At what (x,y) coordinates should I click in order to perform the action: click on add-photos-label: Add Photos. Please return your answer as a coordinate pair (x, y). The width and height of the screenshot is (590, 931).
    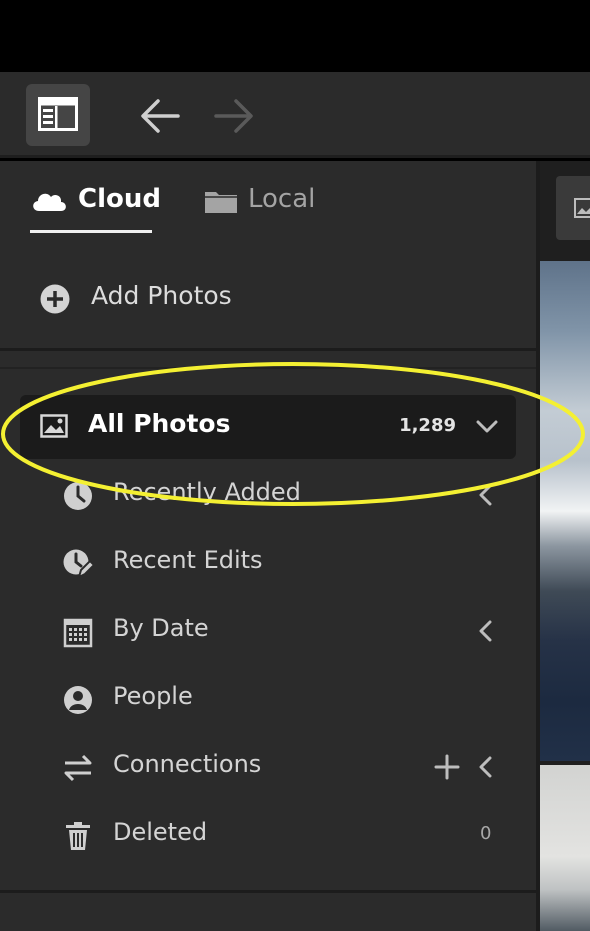
    Looking at the image, I should click on (161, 295).